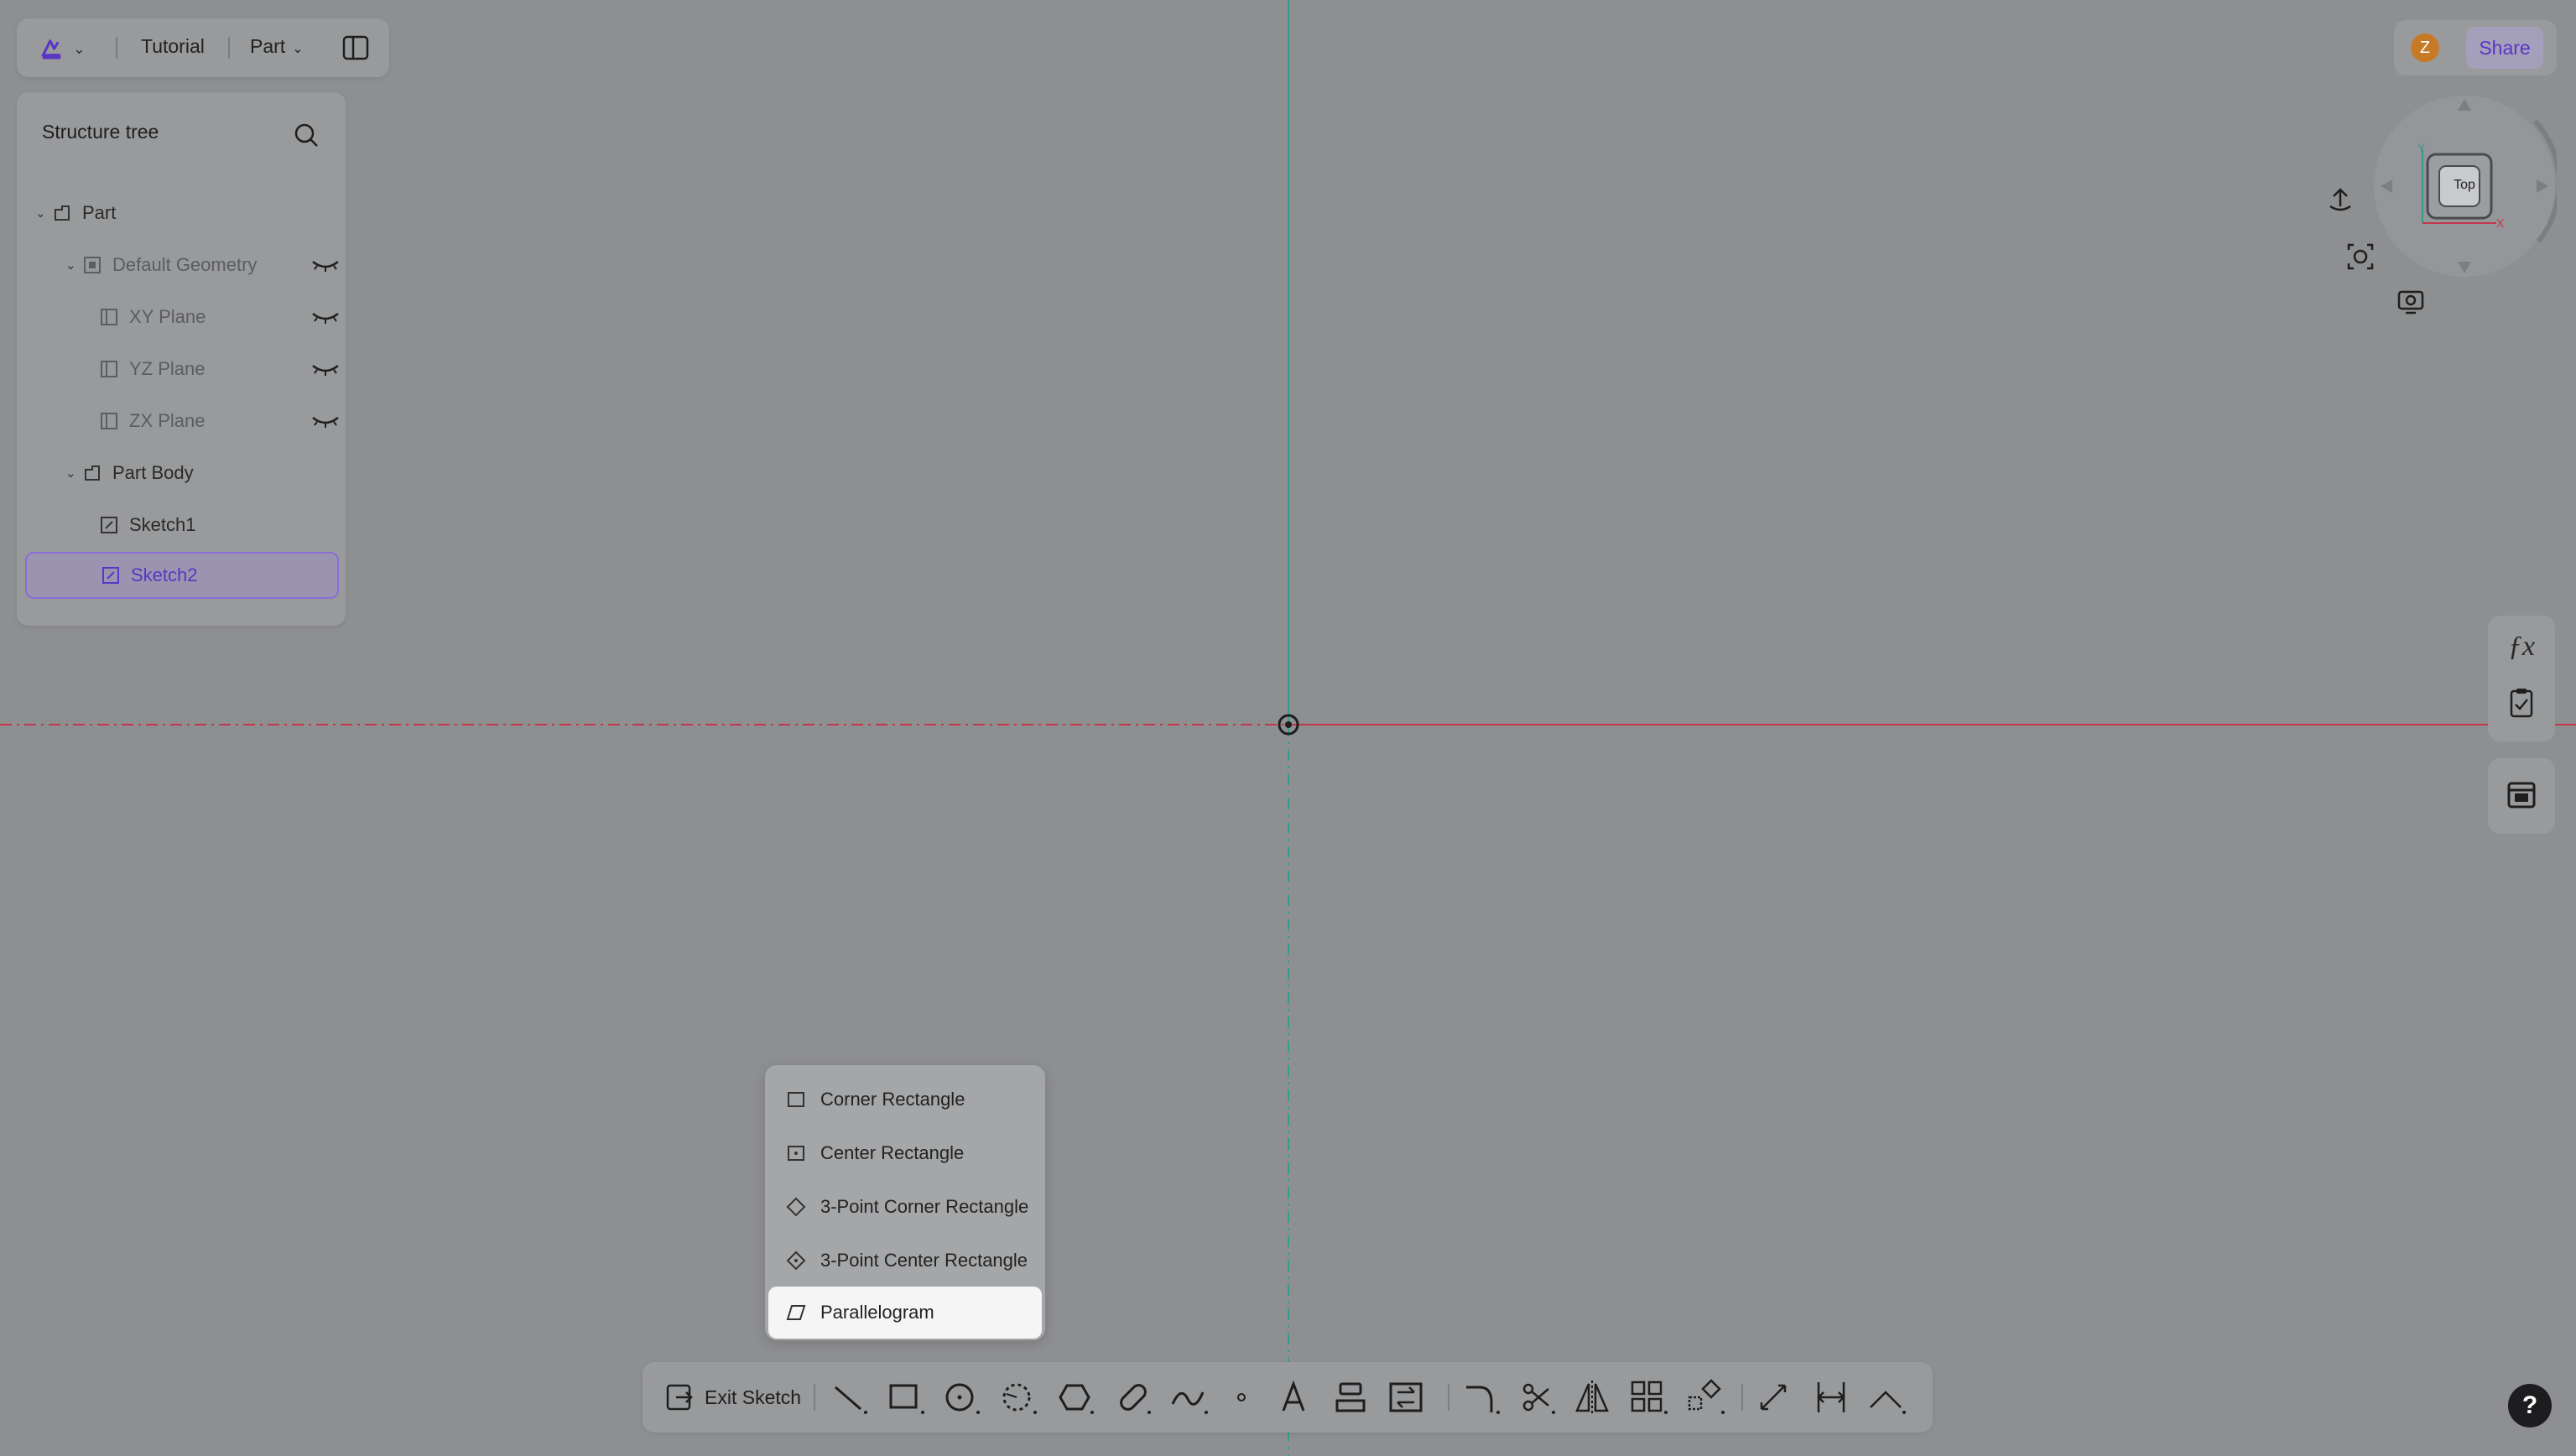  I want to click on help-button: ?, so click(2530, 1405).